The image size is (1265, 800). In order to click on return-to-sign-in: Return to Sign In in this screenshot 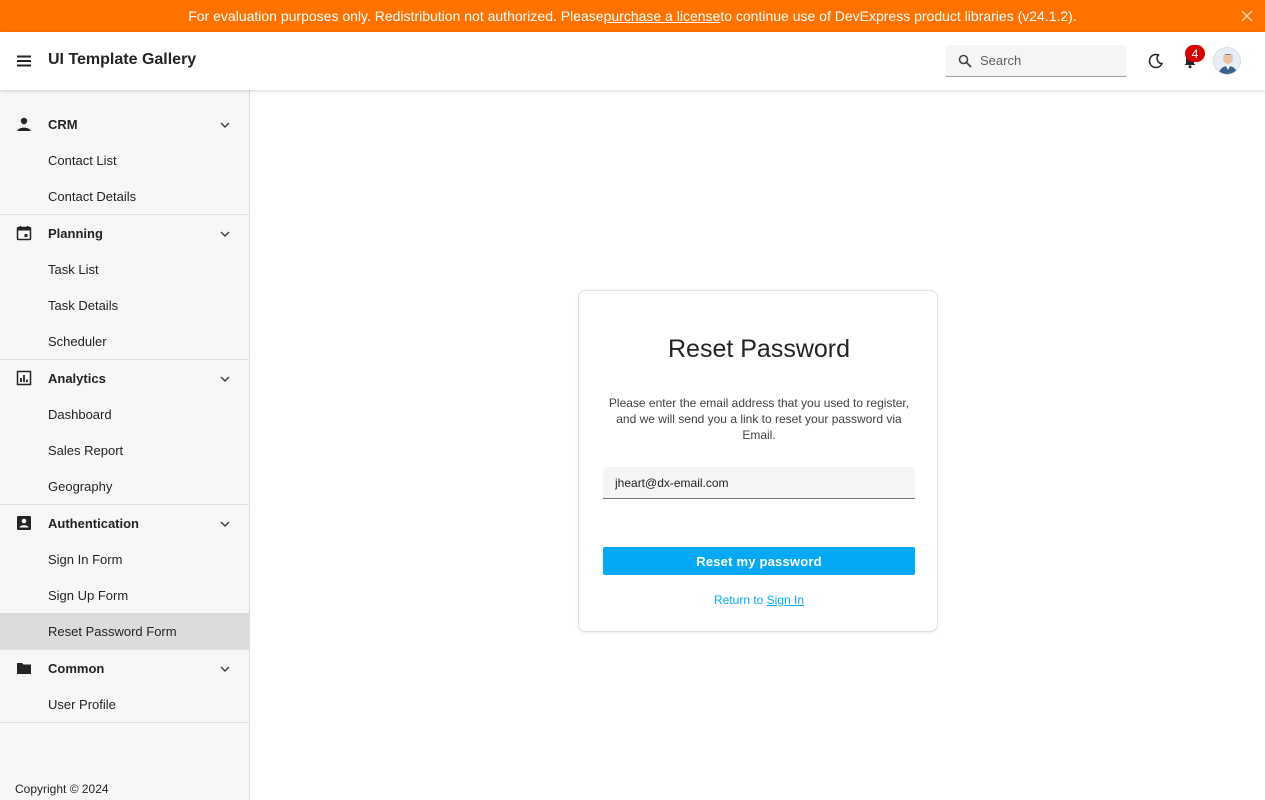, I will do `click(759, 600)`.